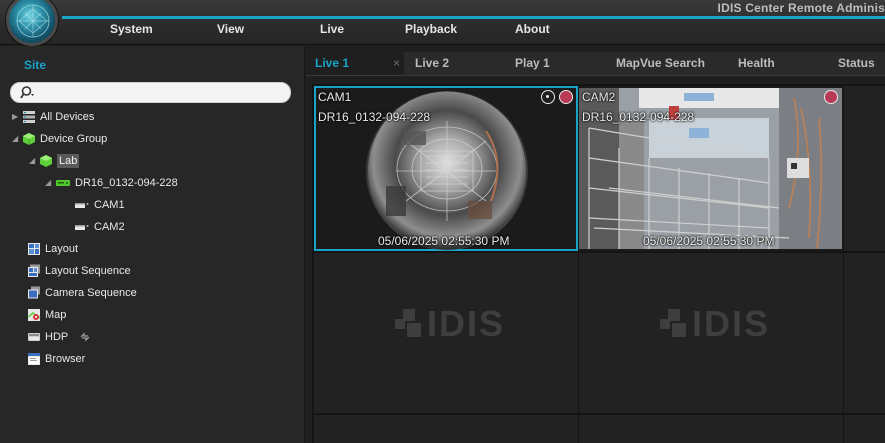  I want to click on tree-label: Camera Sequence, so click(91, 293).